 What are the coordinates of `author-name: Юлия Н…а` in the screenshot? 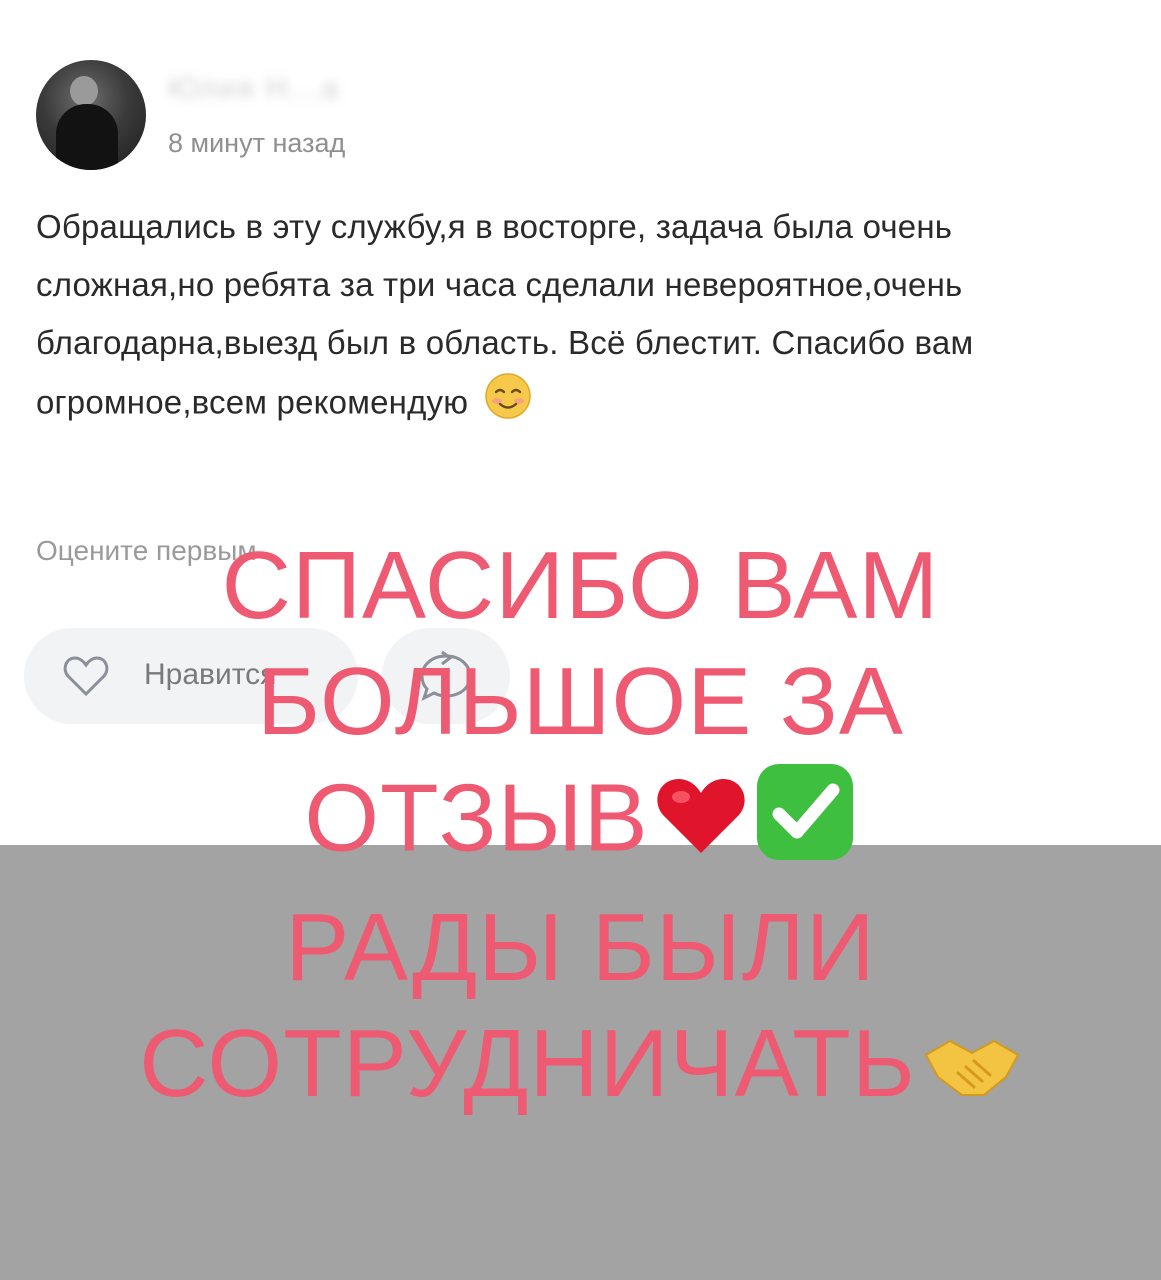 It's located at (254, 89).